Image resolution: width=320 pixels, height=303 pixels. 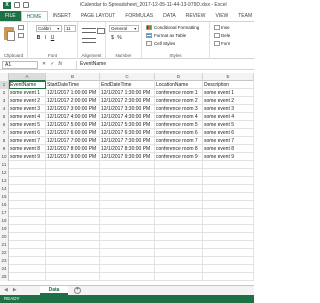 What do you see at coordinates (4, 149) in the screenshot?
I see `row-header: 9` at bounding box center [4, 149].